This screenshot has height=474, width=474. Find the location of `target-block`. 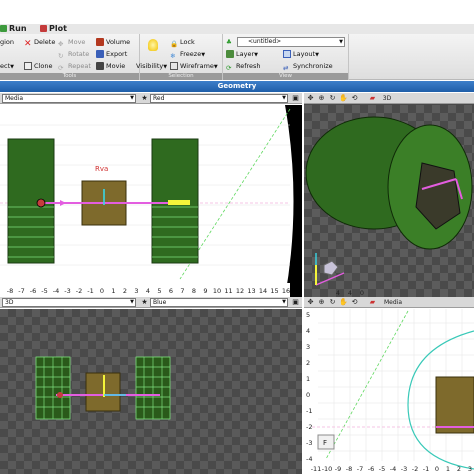

target-block is located at coordinates (454, 405).